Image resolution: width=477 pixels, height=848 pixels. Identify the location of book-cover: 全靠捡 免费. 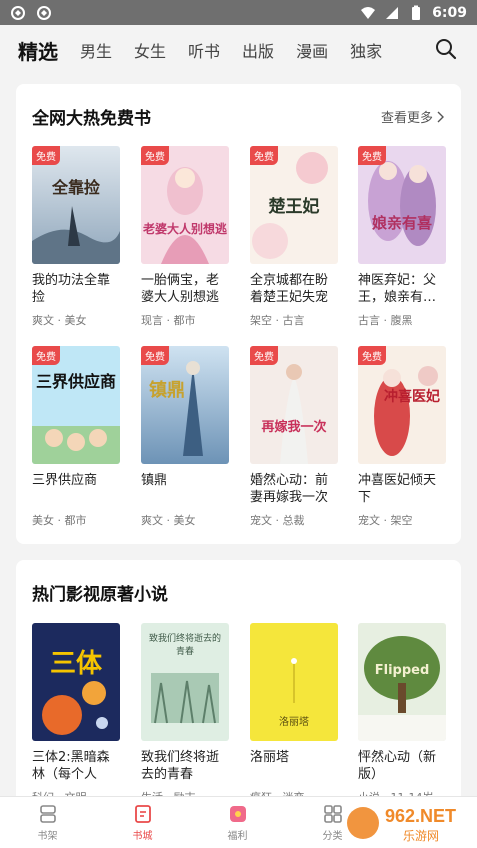
(76, 205).